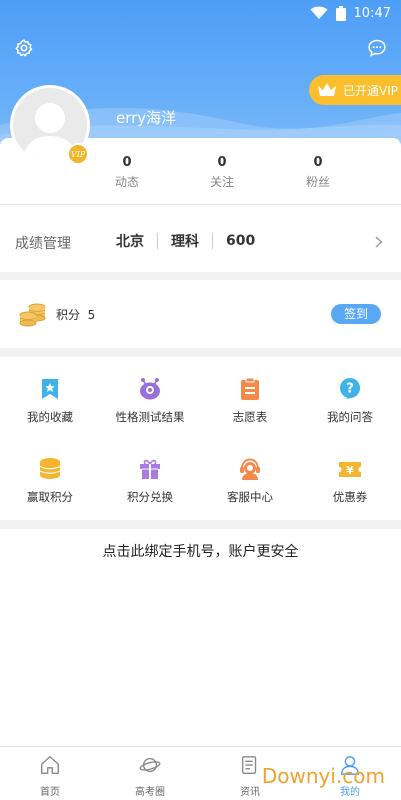  Describe the element at coordinates (340, 13) in the screenshot. I see `battery-icon` at that location.